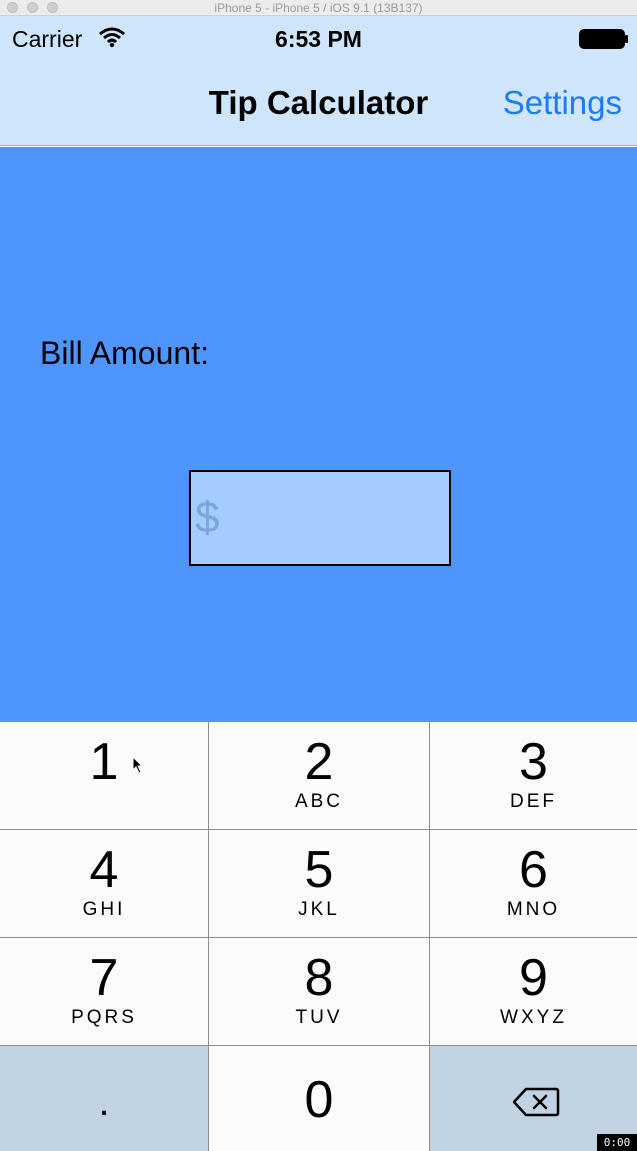 This screenshot has width=637, height=1151. I want to click on status-bar: Carrier 6:53 PM, so click(318, 38).